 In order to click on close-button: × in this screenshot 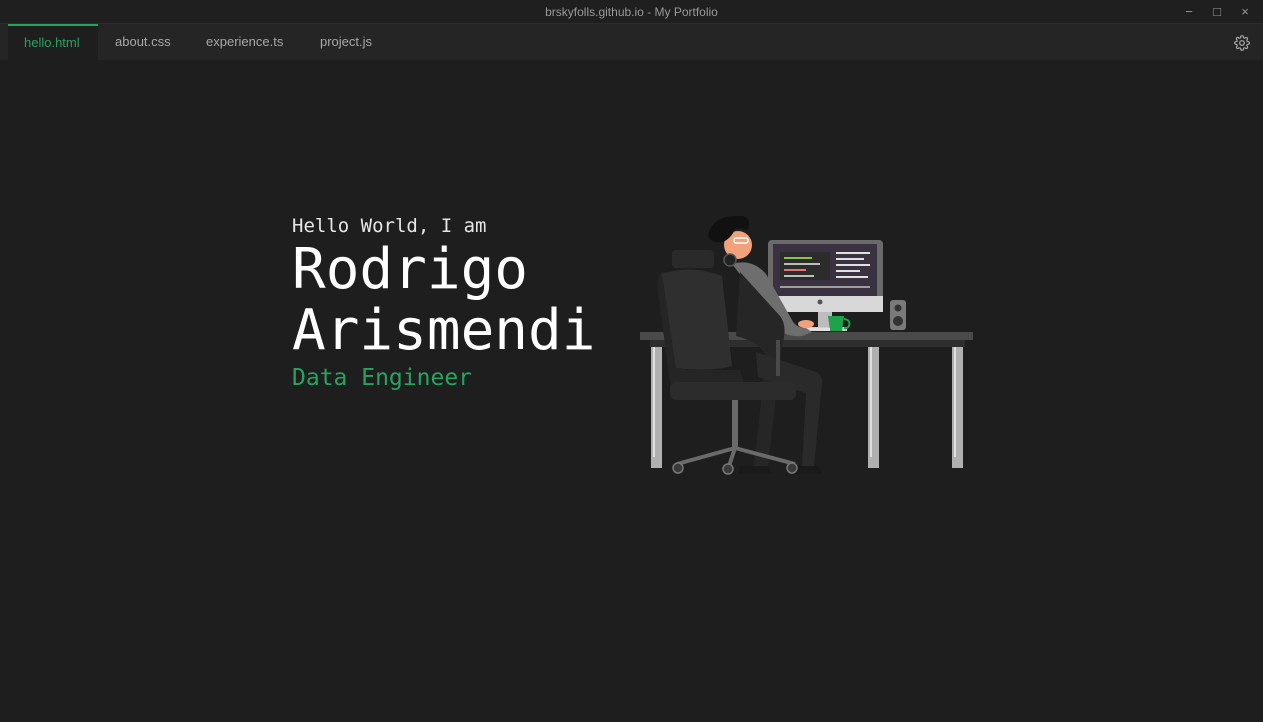, I will do `click(1245, 12)`.